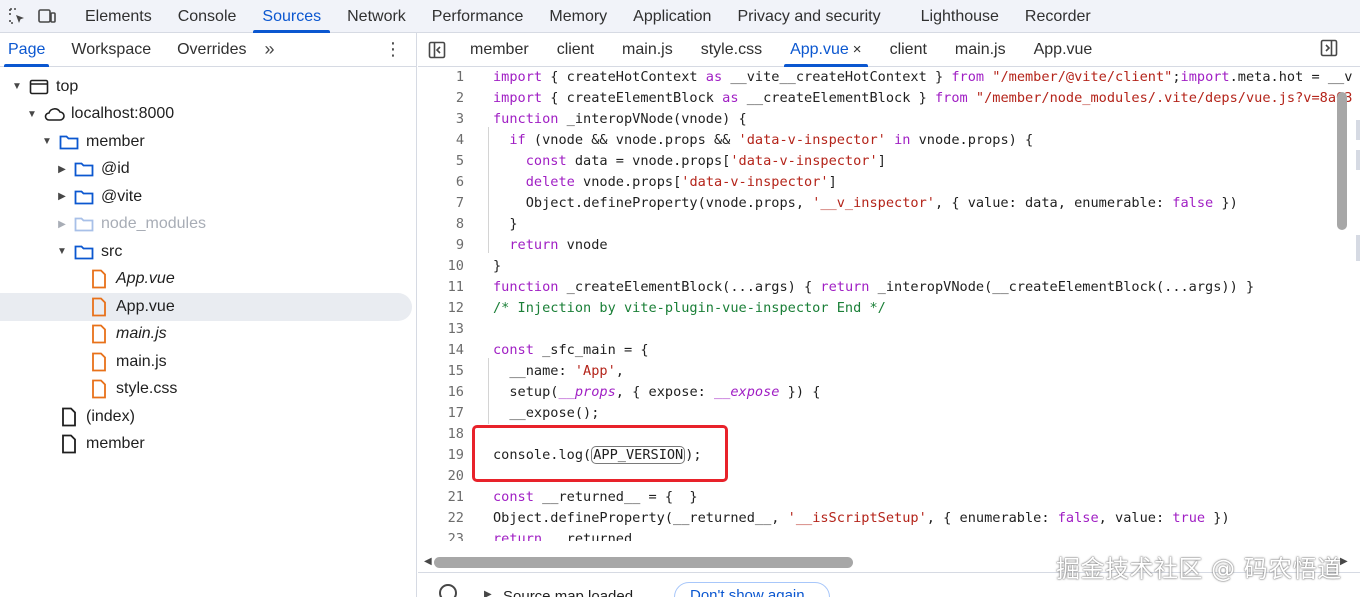 This screenshot has width=1360, height=597. I want to click on line-number: 5, so click(441, 161).